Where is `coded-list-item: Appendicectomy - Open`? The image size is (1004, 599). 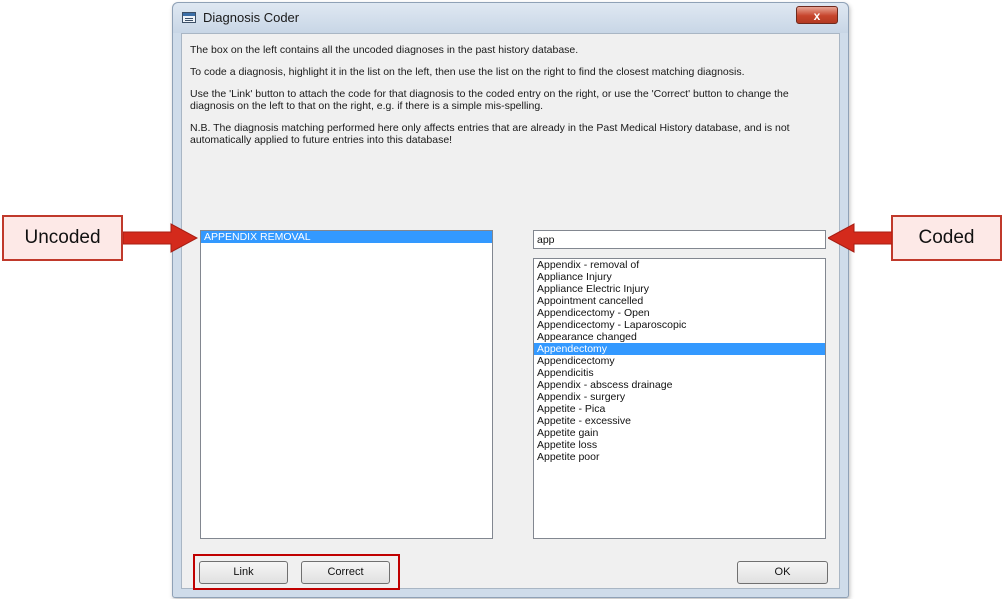
coded-list-item: Appendicectomy - Open is located at coordinates (679, 313).